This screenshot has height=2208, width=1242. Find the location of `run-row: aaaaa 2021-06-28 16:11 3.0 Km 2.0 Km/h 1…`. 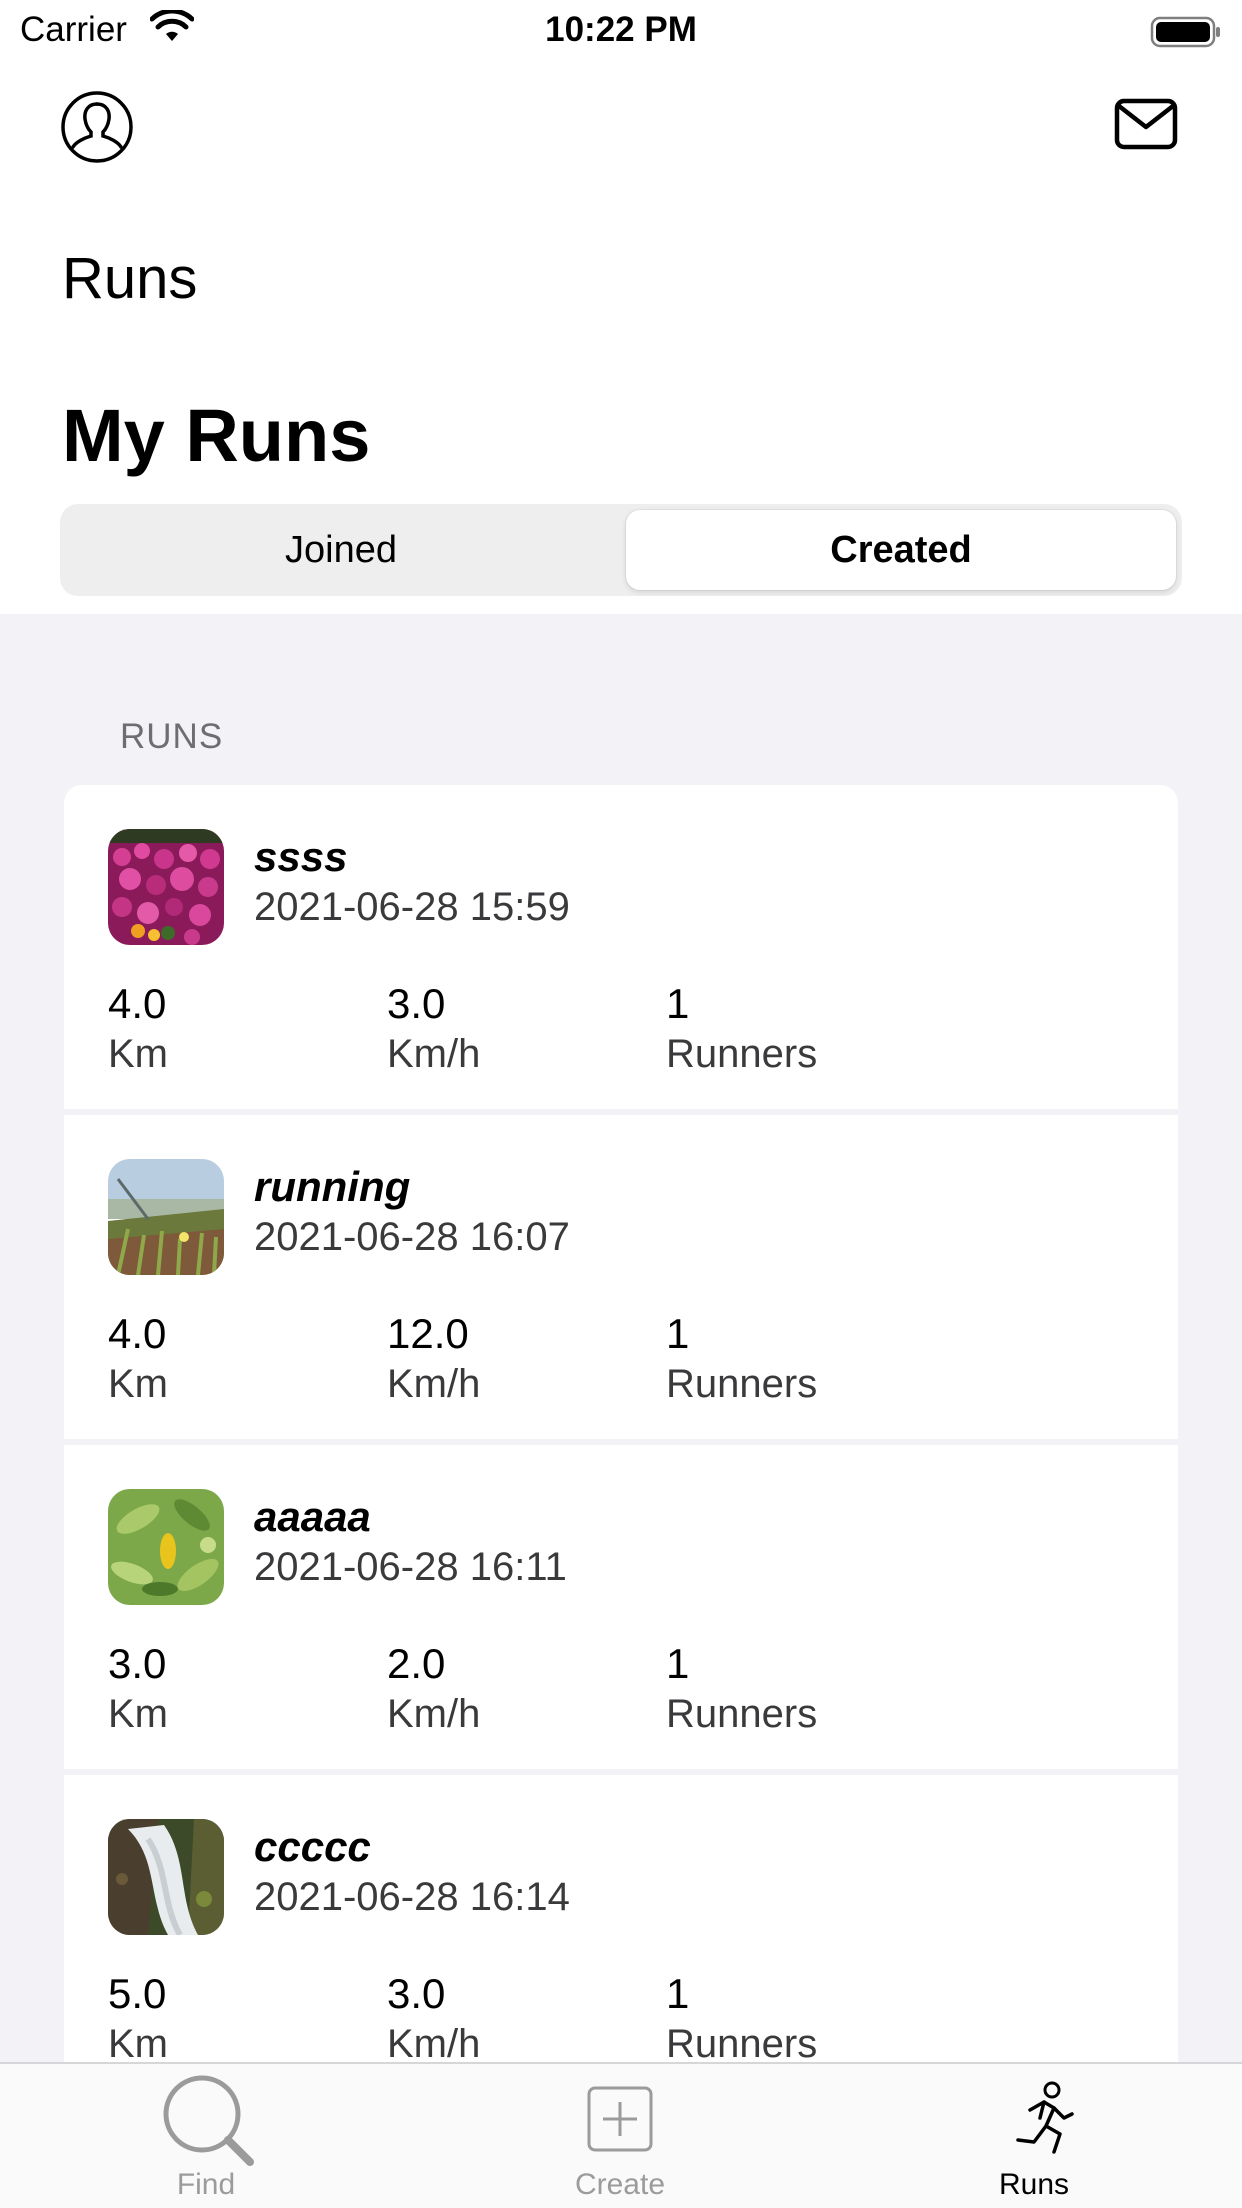

run-row: aaaaa 2021-06-28 16:11 3.0 Km 2.0 Km/h 1… is located at coordinates (621, 1607).